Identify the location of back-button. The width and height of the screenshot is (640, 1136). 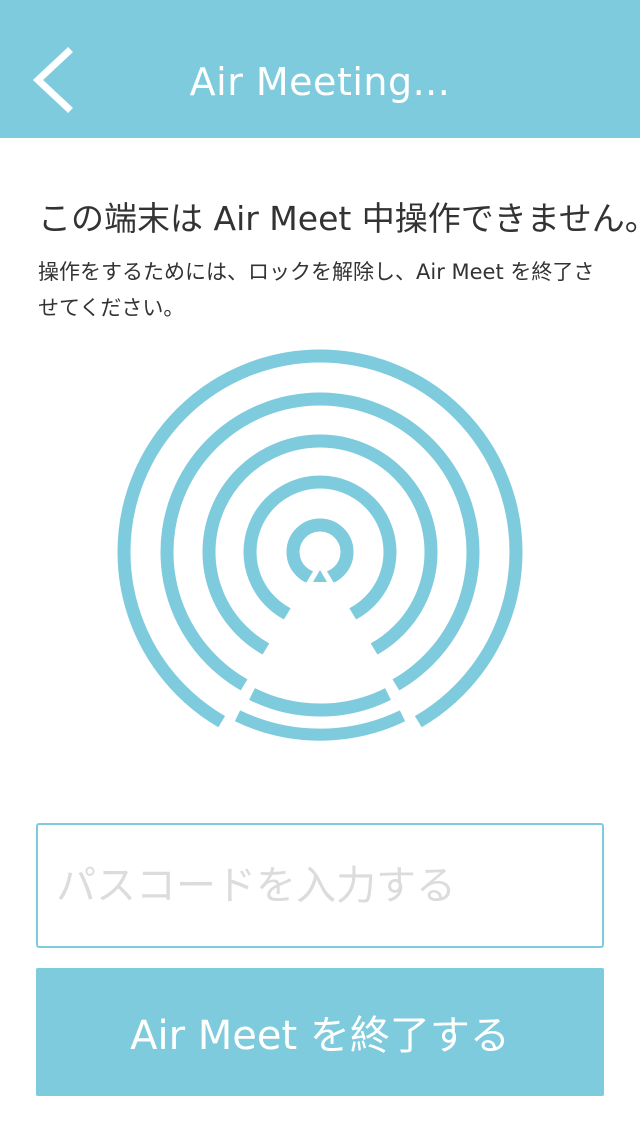
(54, 80).